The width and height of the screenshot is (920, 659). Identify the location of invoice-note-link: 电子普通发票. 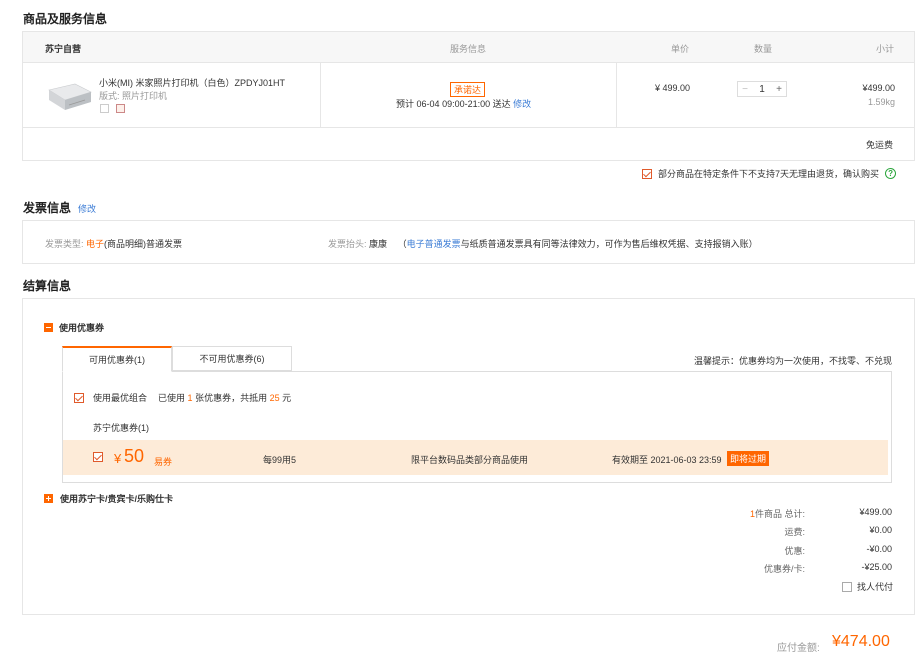
(434, 244).